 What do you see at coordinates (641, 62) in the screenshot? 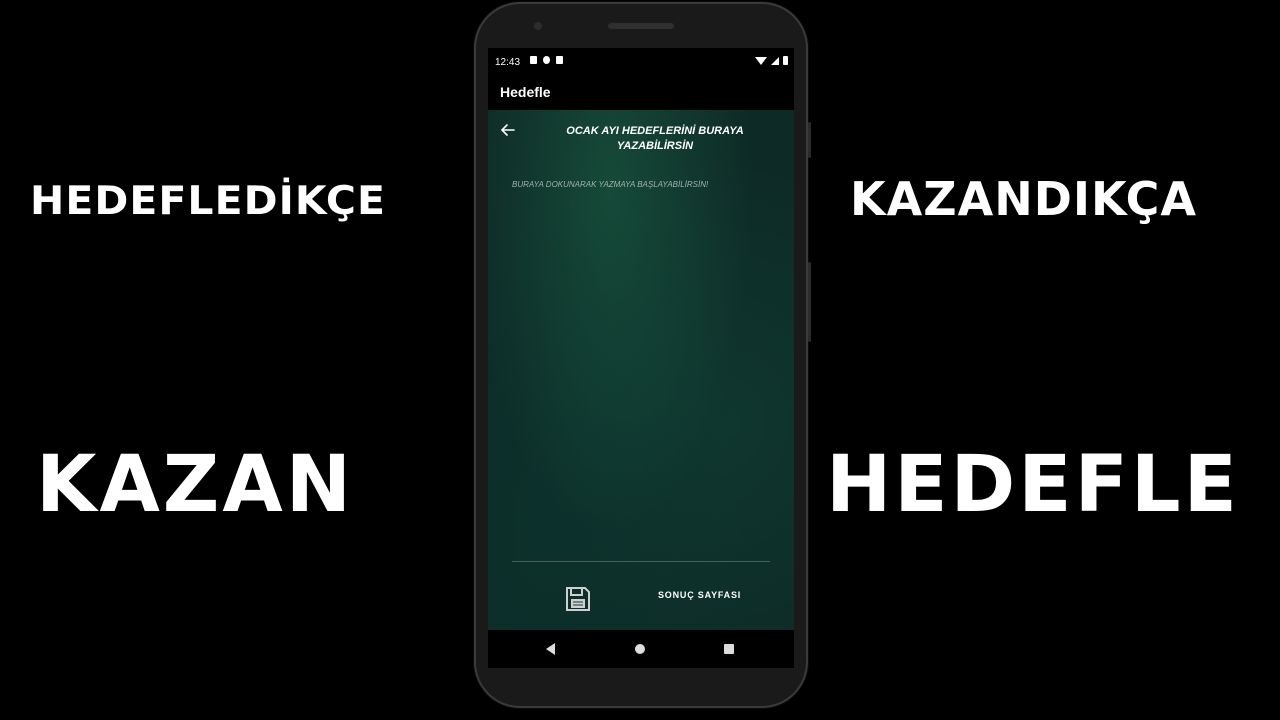
I see `status-bar: 12:43` at bounding box center [641, 62].